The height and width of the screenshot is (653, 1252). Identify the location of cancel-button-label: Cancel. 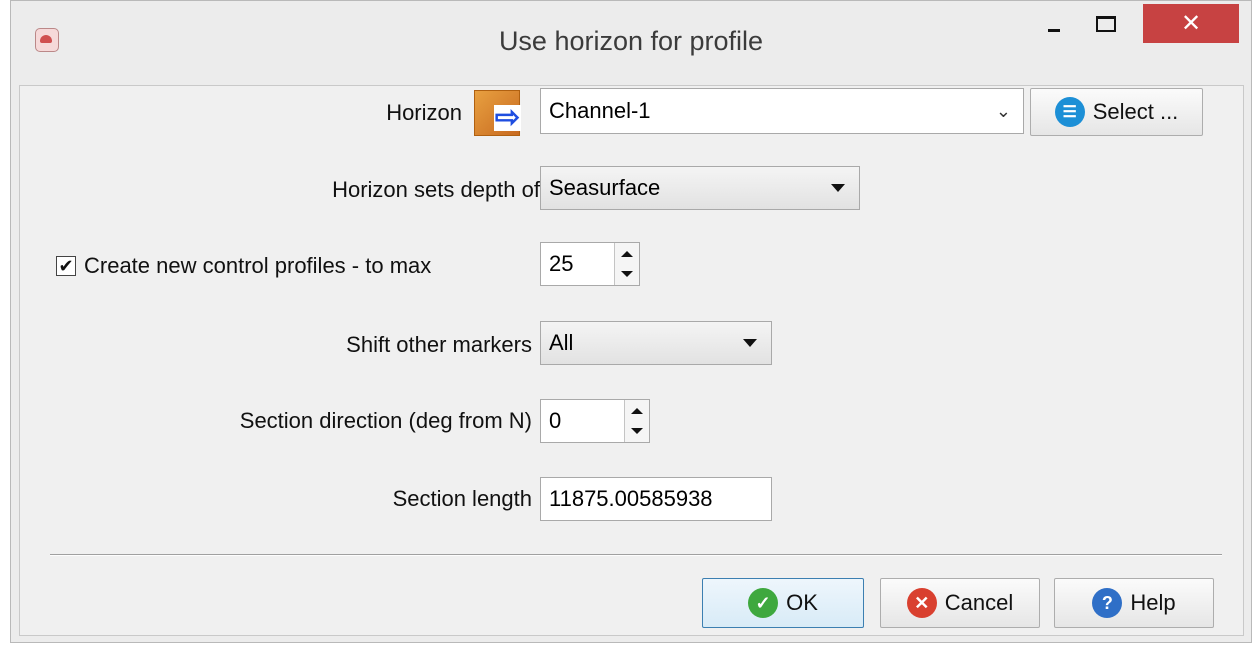
(979, 602).